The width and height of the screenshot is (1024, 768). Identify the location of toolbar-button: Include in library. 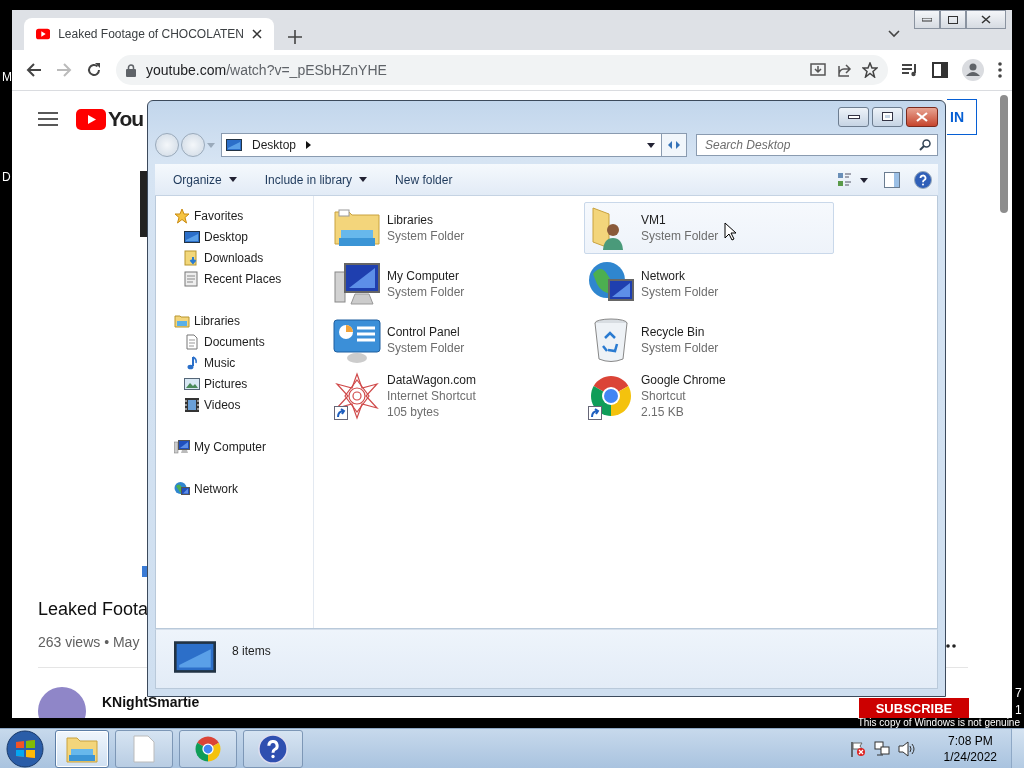
(316, 179).